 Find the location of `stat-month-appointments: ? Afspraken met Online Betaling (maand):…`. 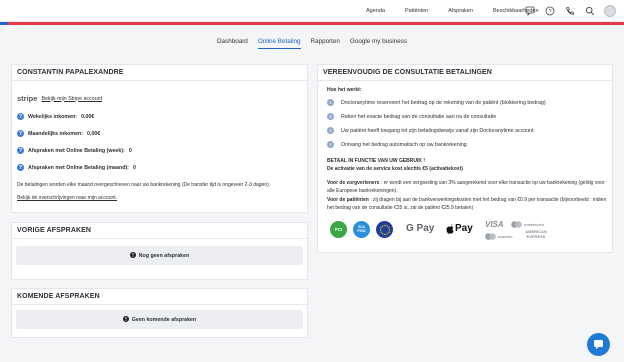

stat-month-appointments: ? Afspraken met Online Betaling (maand):… is located at coordinates (76, 167).